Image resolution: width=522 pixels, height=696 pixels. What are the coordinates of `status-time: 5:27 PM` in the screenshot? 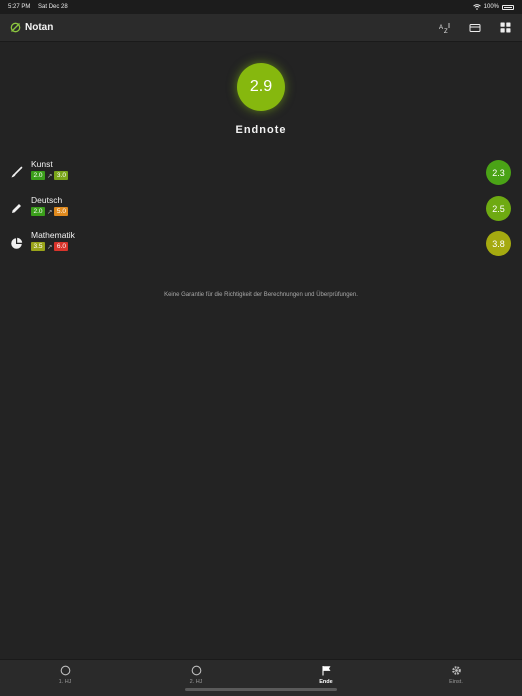 It's located at (19, 7).